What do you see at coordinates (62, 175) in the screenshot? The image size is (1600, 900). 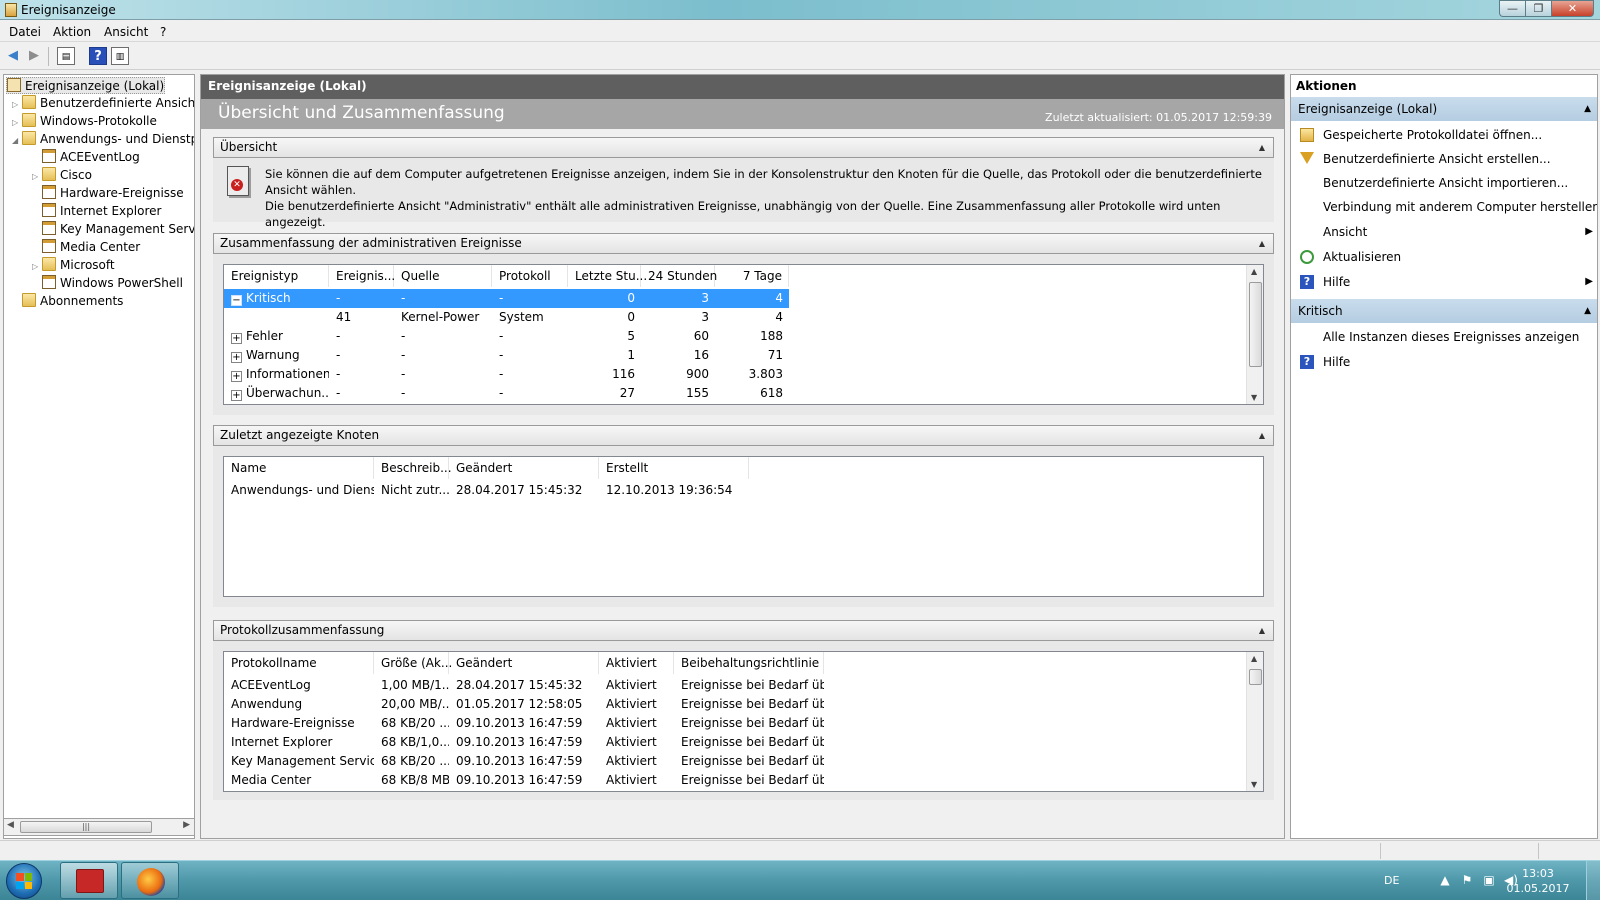 I see `tree-item-cisco: ▷ Cisco` at bounding box center [62, 175].